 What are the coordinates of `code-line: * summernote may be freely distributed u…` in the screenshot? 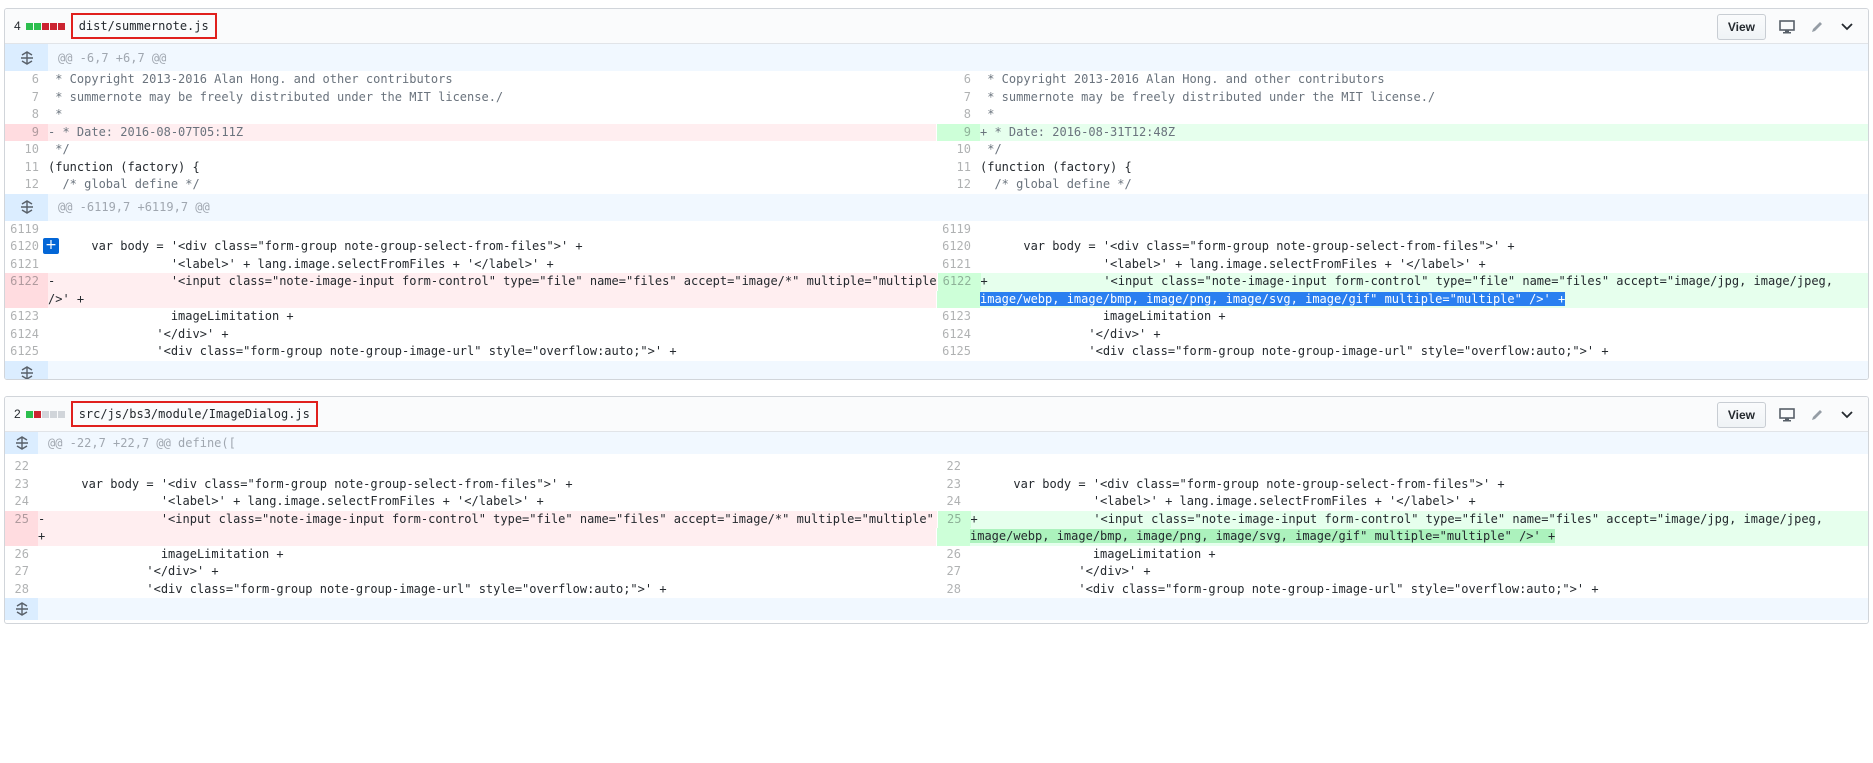 It's located at (276, 96).